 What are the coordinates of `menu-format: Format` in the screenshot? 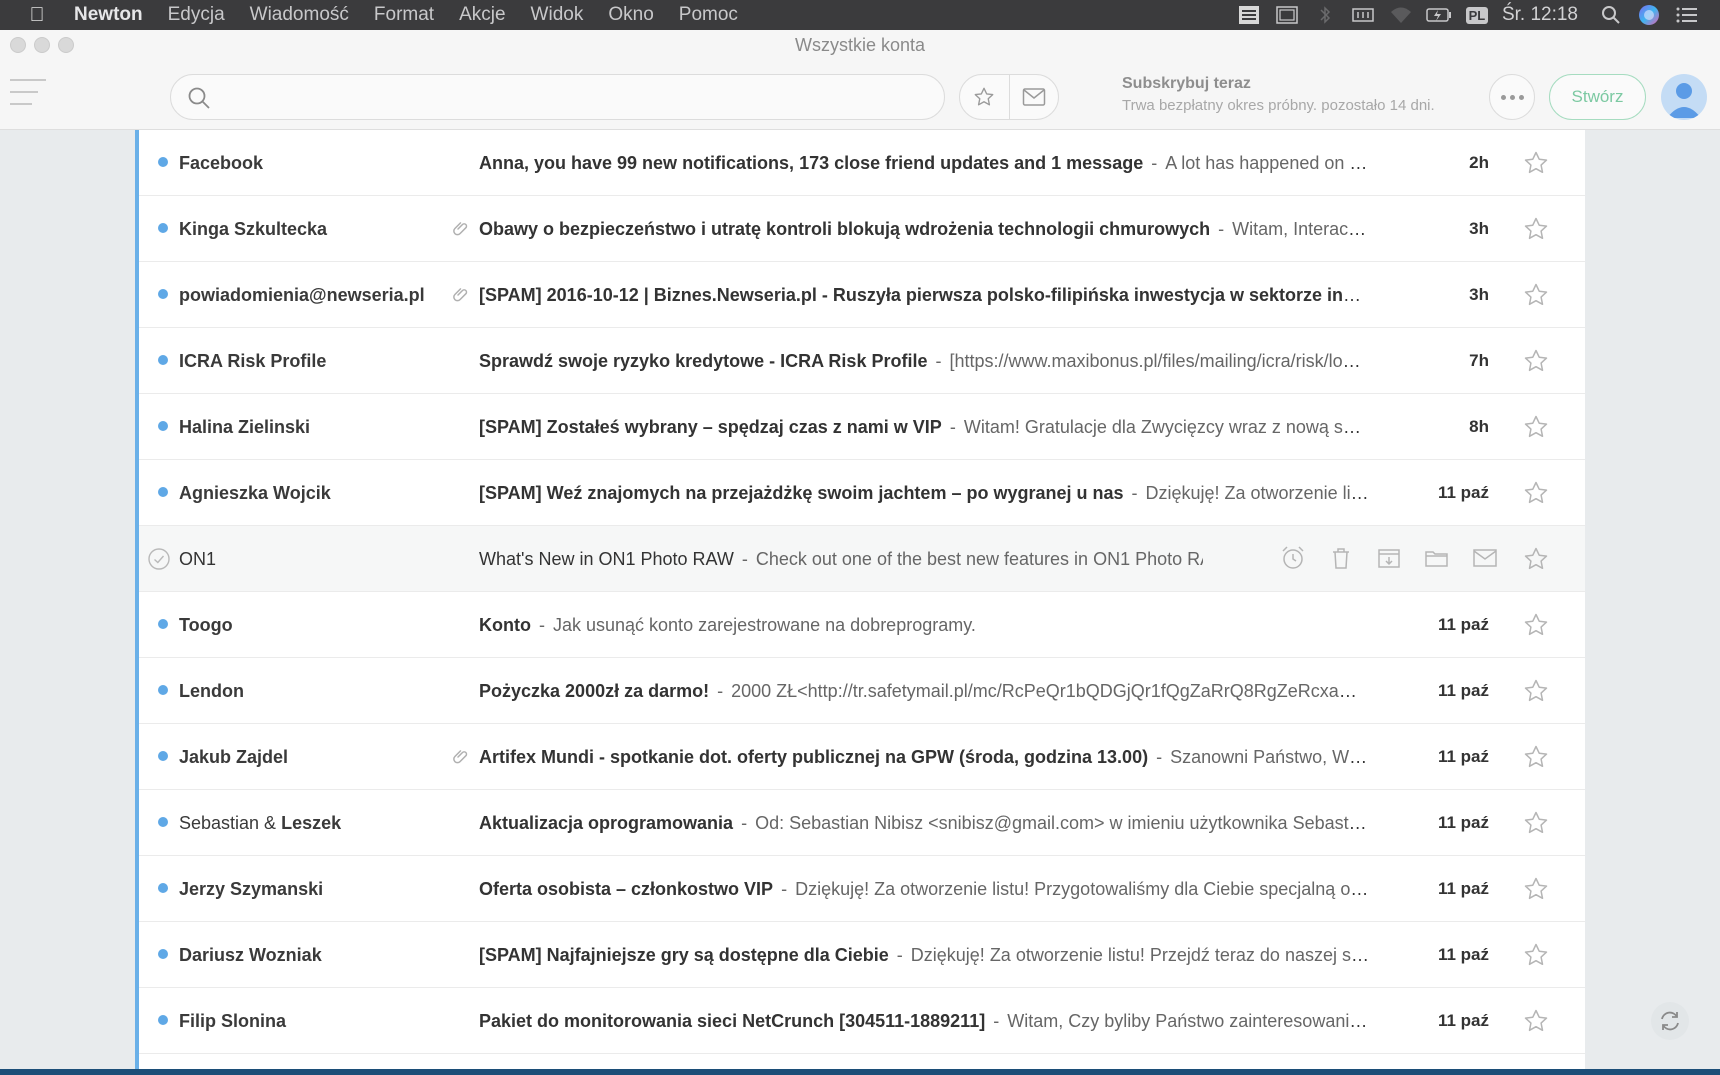 It's located at (404, 15).